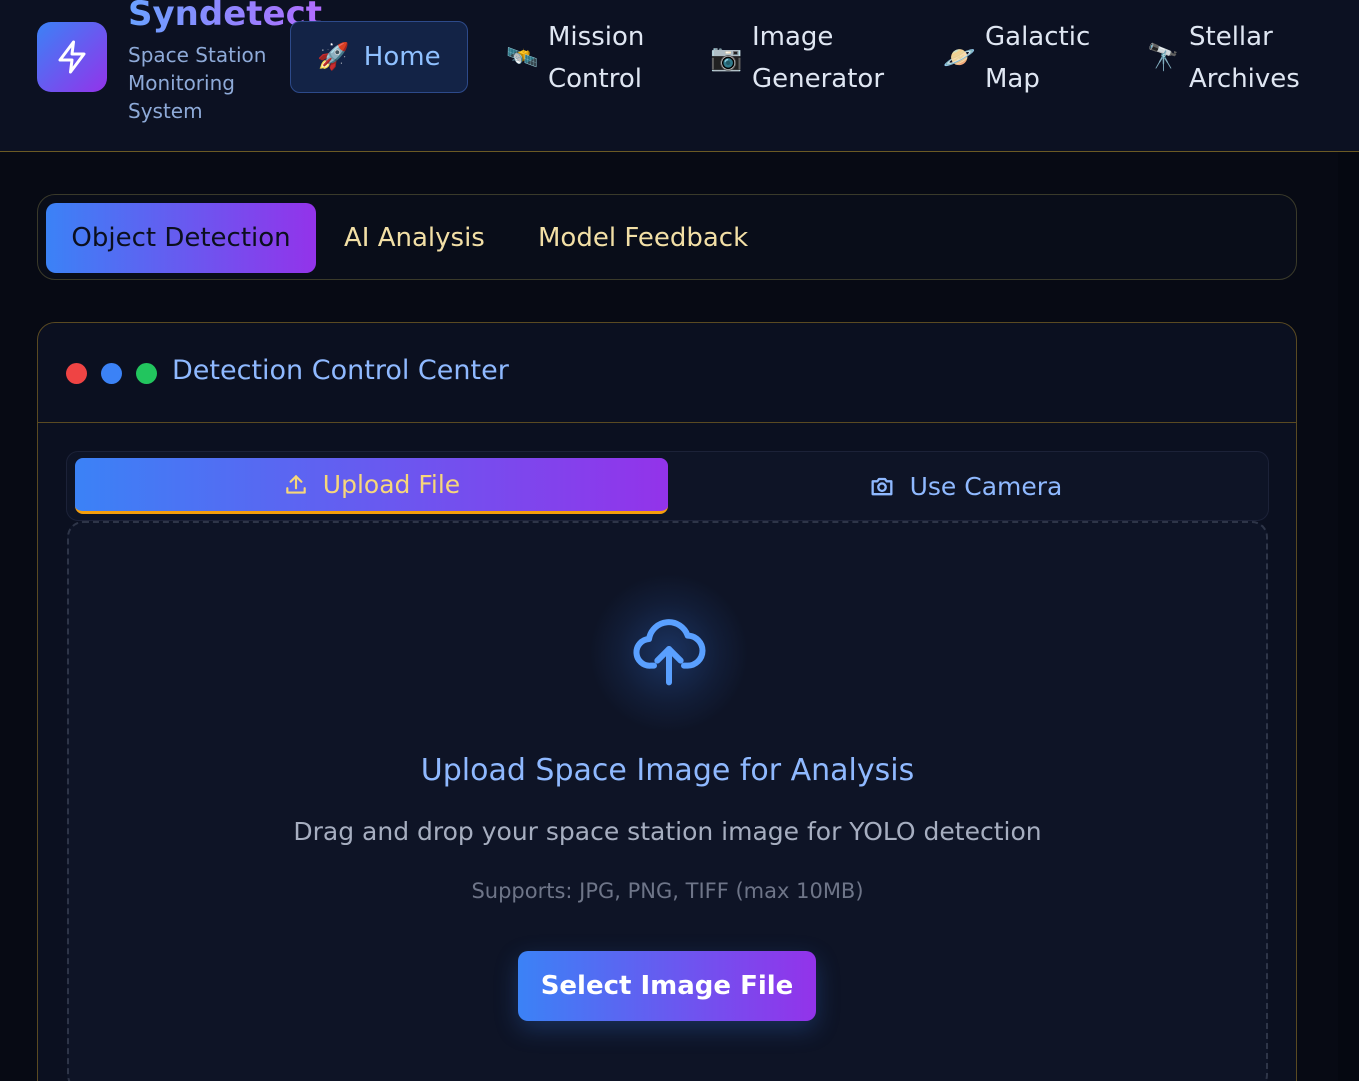  I want to click on satellite-icon: 🛰️, so click(522, 58).